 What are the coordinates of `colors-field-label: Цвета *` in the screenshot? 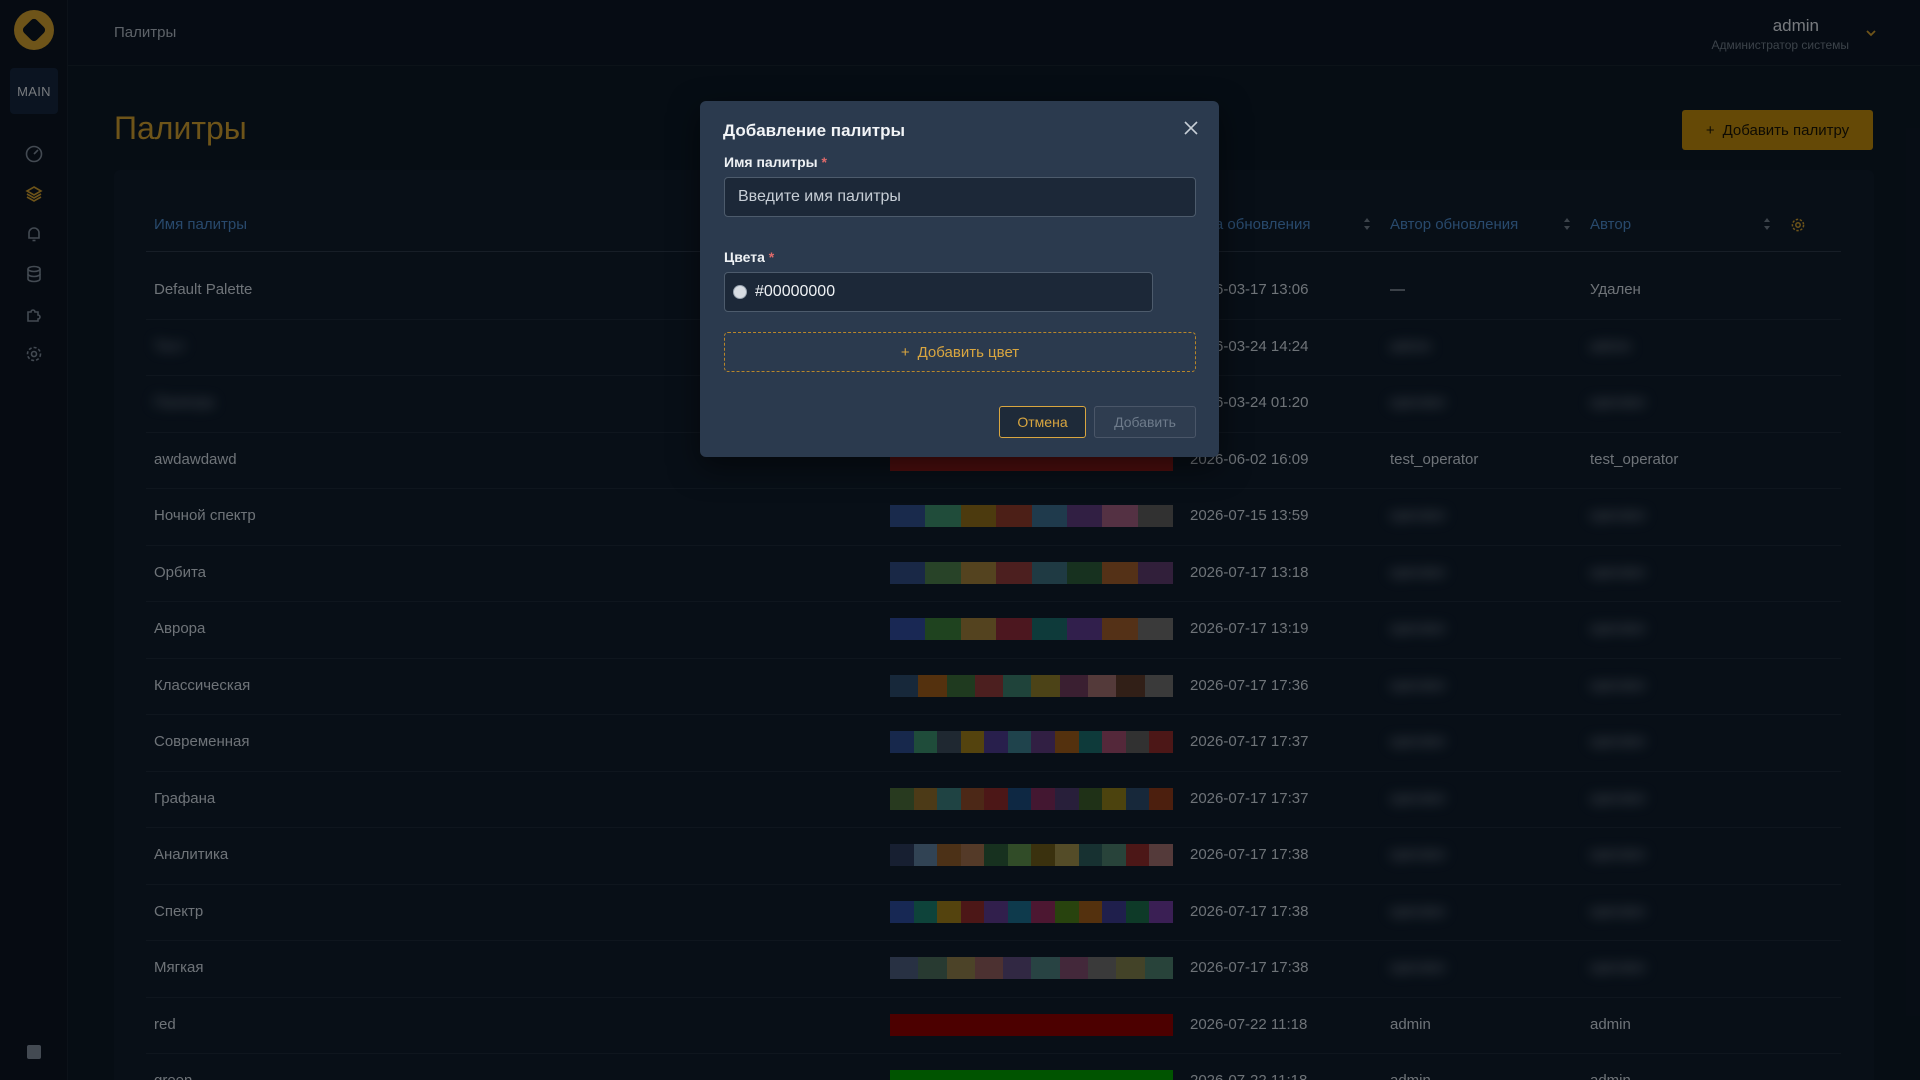 It's located at (749, 257).